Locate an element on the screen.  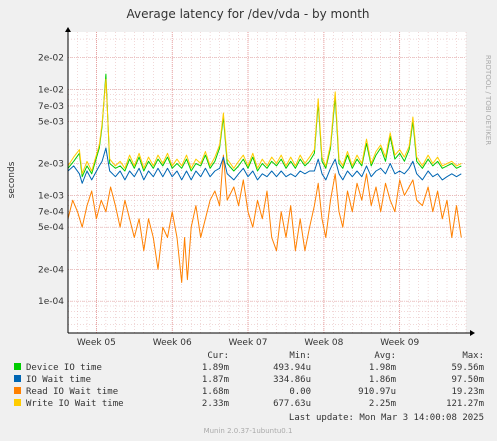
legend-series-name: Write IO Wait time is located at coordinates (75, 404).